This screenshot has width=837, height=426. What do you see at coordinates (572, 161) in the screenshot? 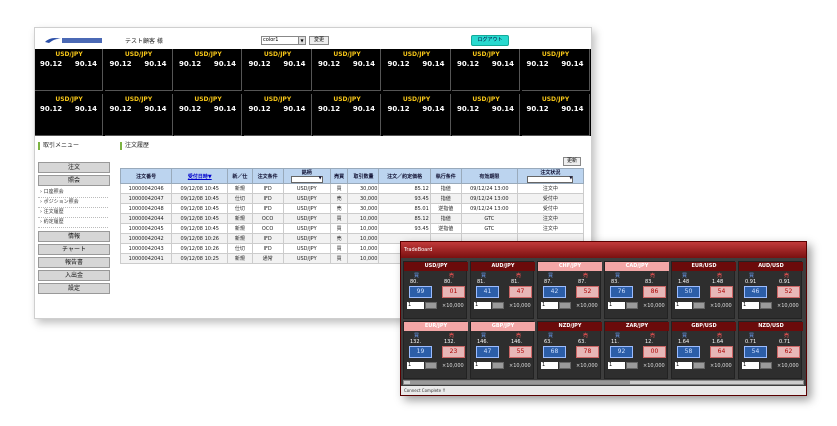
I see `refresh-button: 更新` at bounding box center [572, 161].